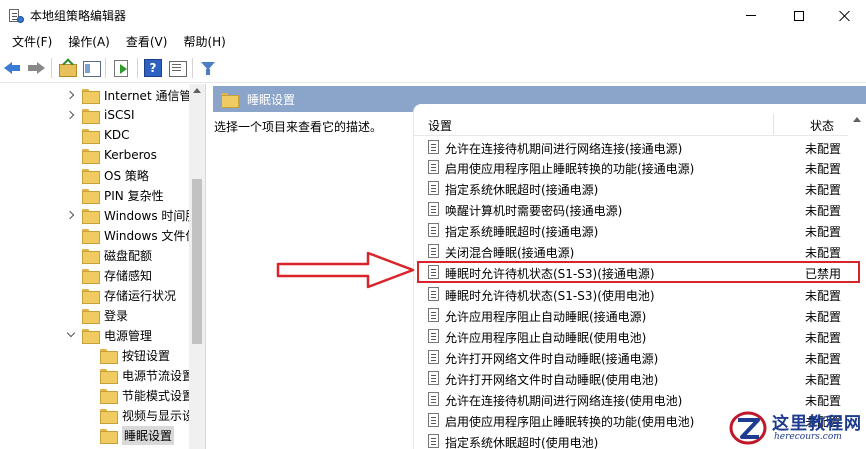  Describe the element at coordinates (158, 395) in the screenshot. I see `tree-item-label: 节能模式设置` at that location.